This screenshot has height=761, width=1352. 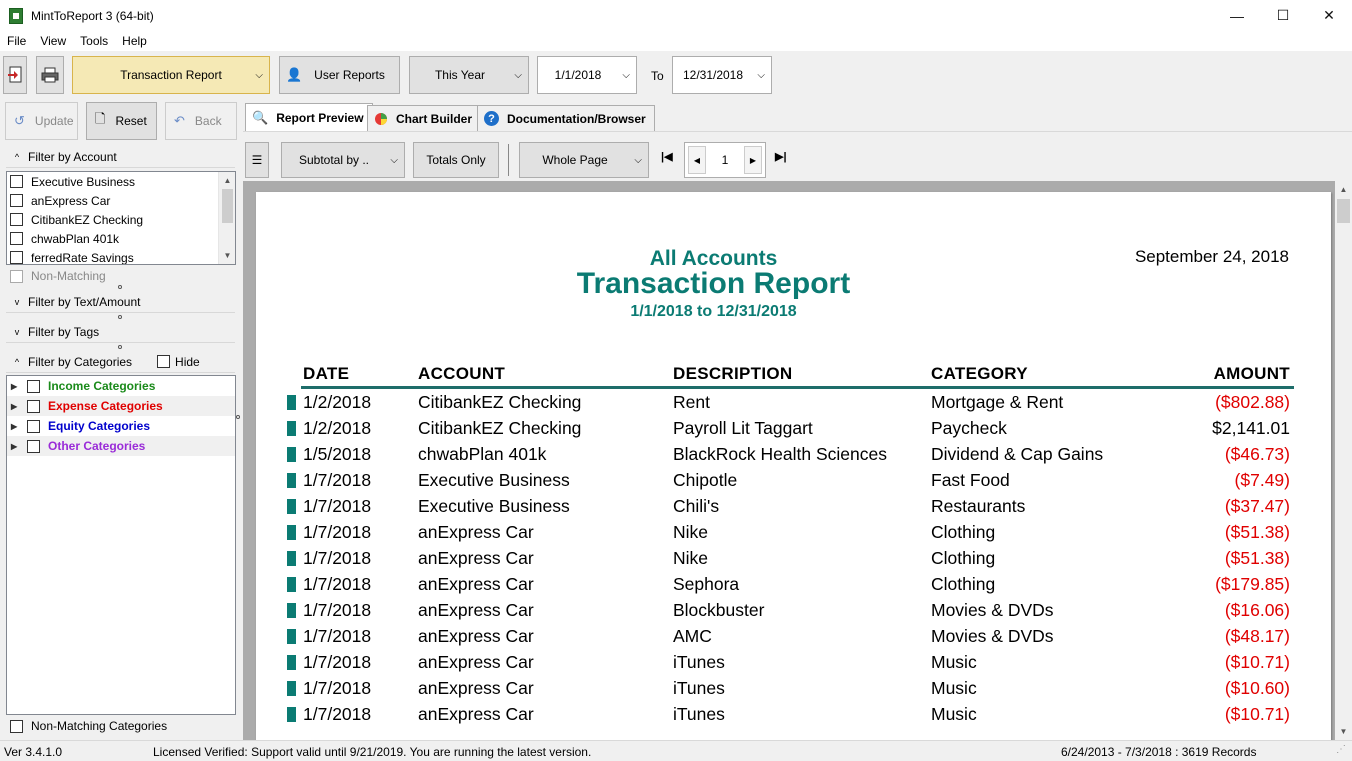 I want to click on filter-text-header: v Filter by Text/Amount, so click(x=120, y=302).